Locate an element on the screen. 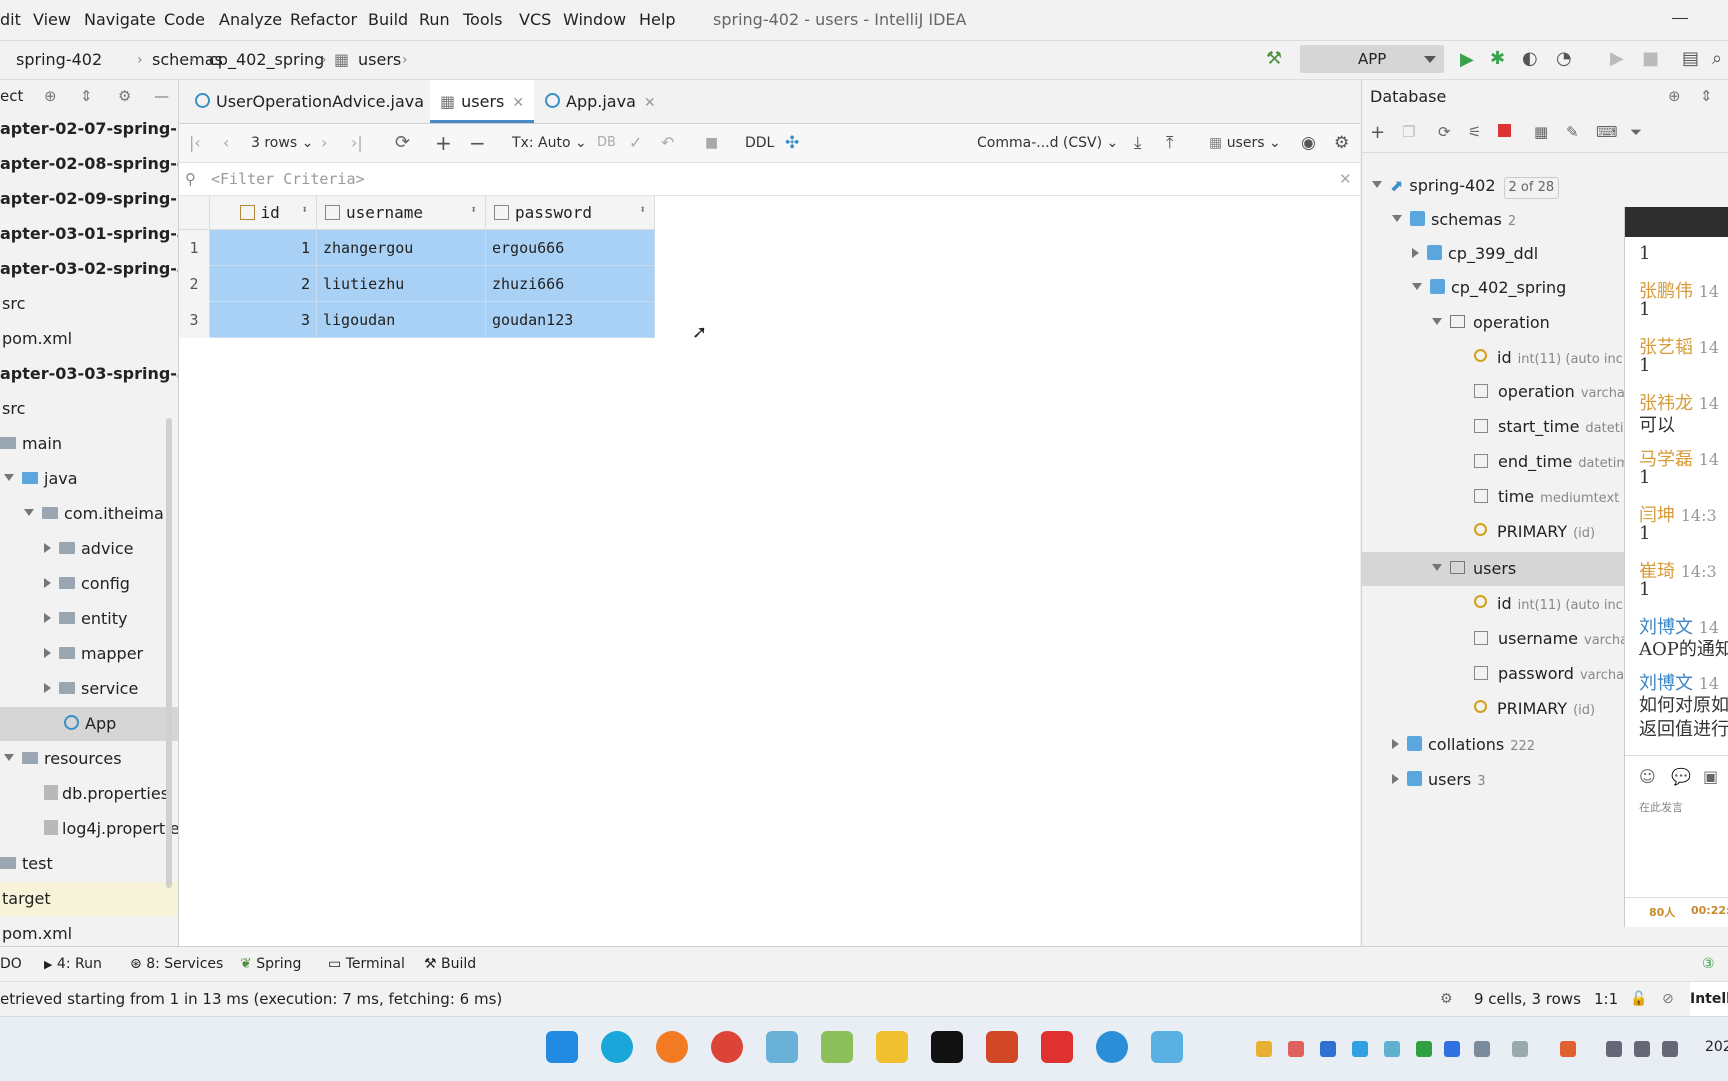 The width and height of the screenshot is (1728, 1081). tree-item-file: db.properties is located at coordinates (106, 794).